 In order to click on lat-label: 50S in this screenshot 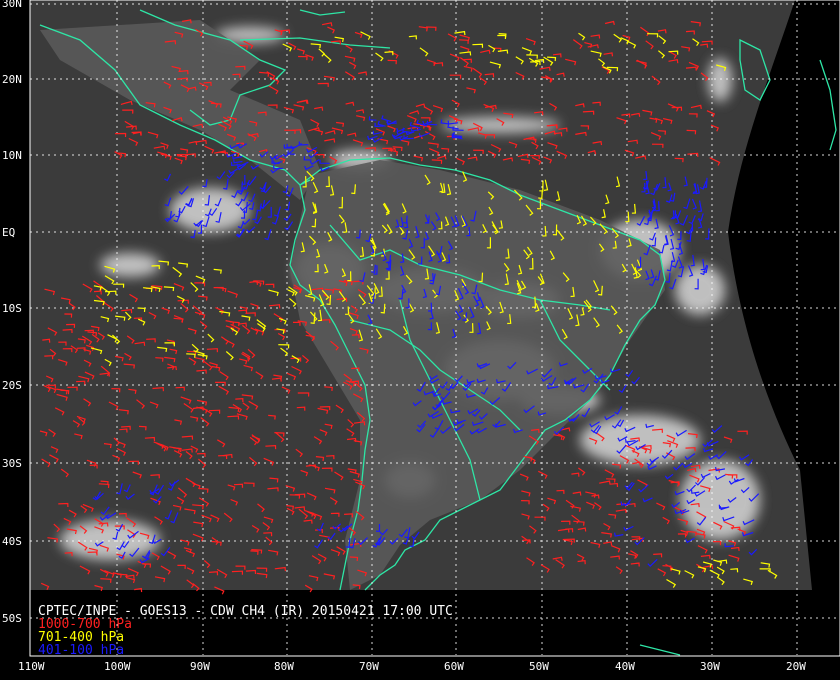, I will do `click(12, 618)`.